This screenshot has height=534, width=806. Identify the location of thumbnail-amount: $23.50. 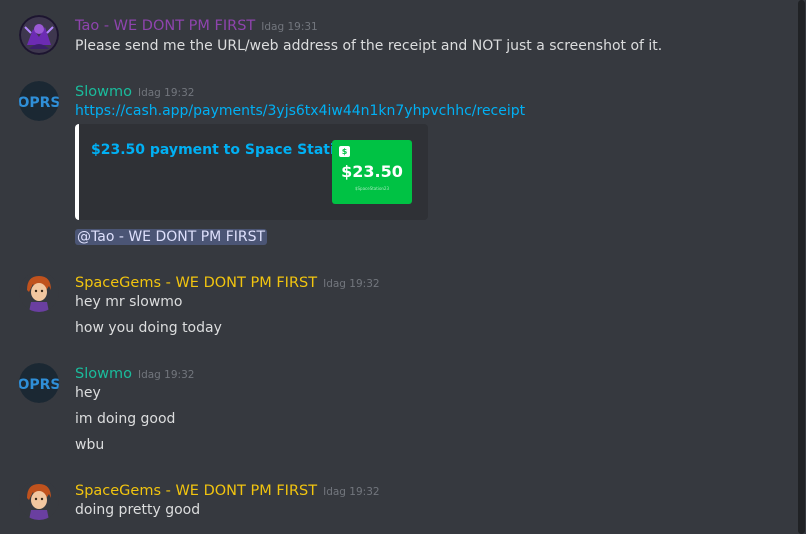
(372, 171).